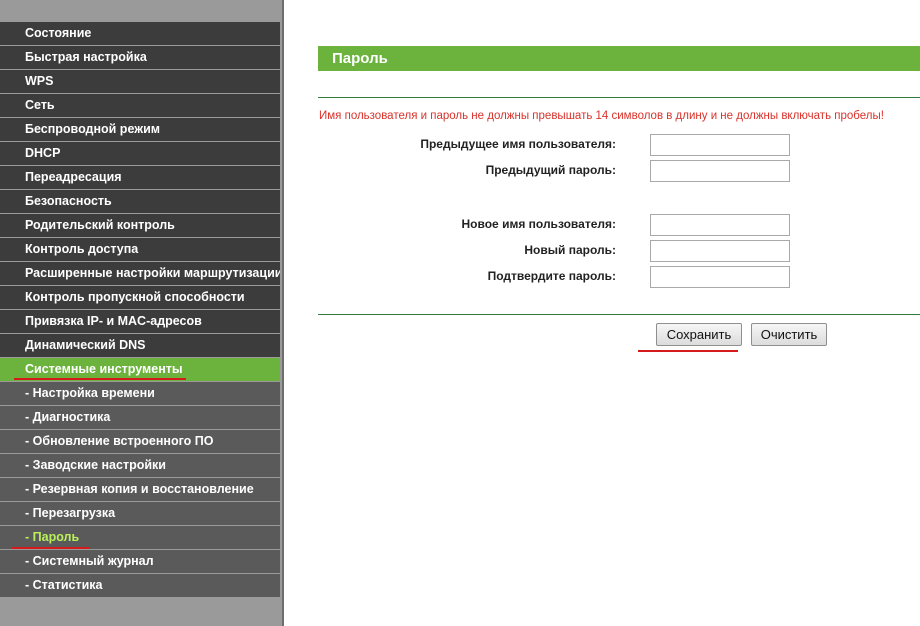 This screenshot has height=626, width=920. Describe the element at coordinates (140, 105) in the screenshot. I see `sidebar-item-network: Сеть` at that location.